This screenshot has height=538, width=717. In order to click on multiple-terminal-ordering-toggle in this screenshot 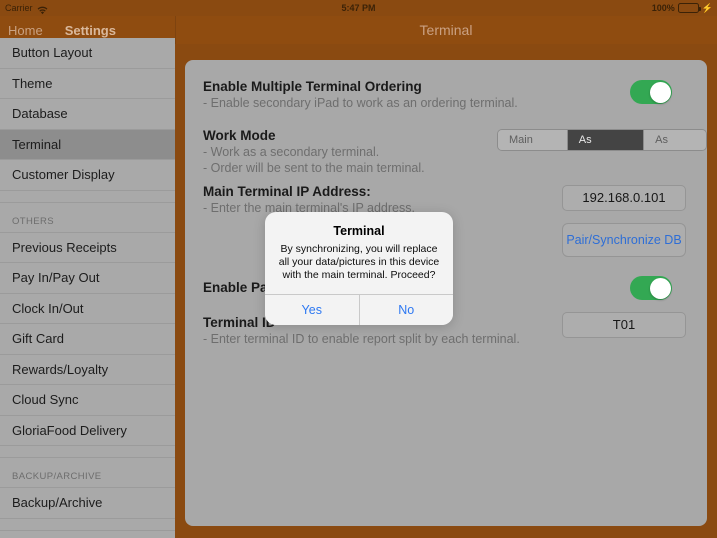, I will do `click(651, 92)`.